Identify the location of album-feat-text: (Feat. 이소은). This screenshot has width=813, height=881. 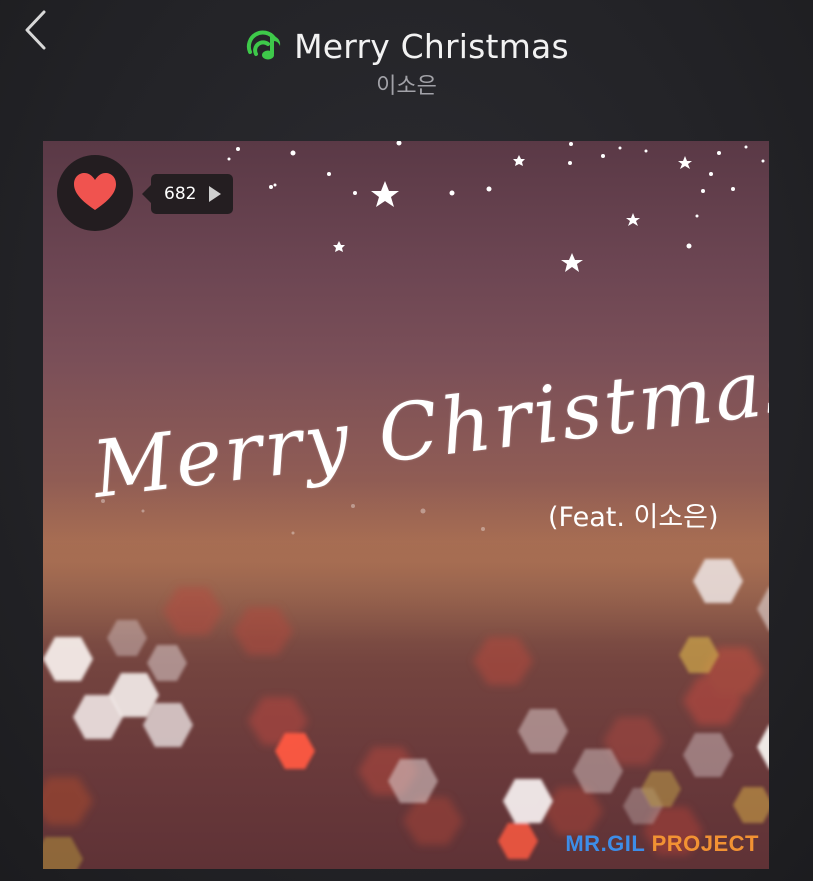
(633, 517).